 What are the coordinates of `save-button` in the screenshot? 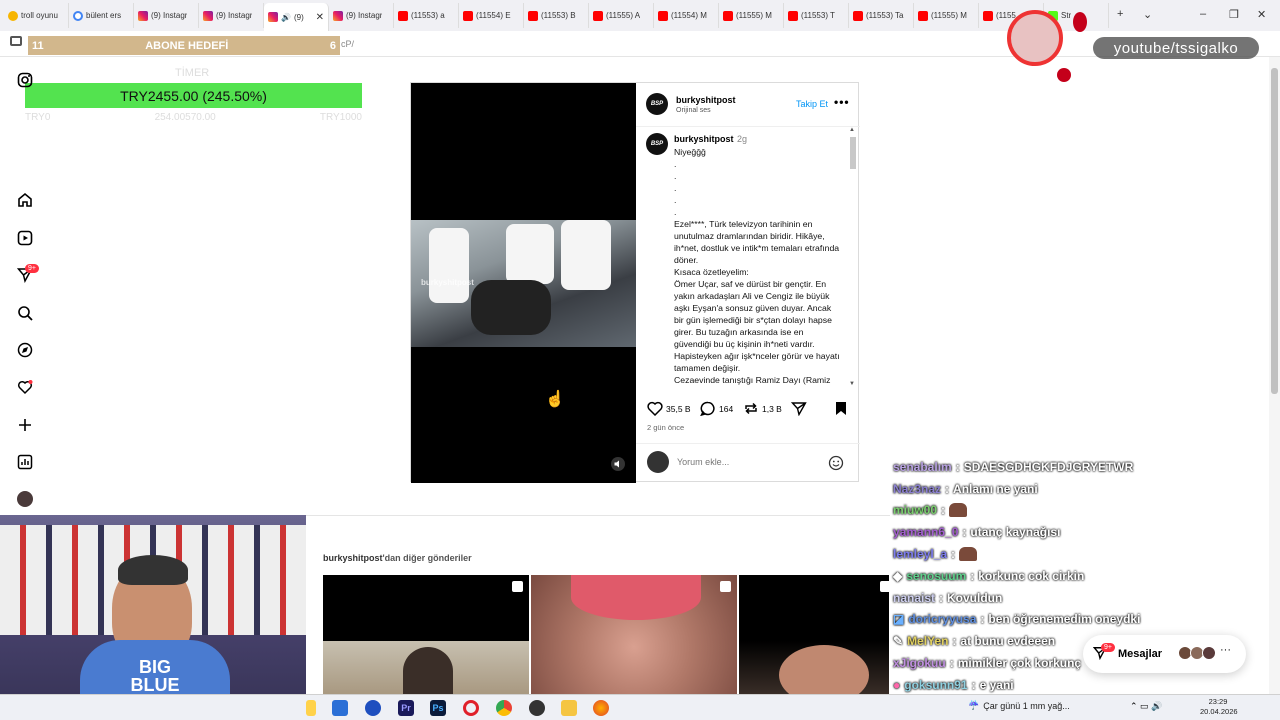 It's located at (841, 408).